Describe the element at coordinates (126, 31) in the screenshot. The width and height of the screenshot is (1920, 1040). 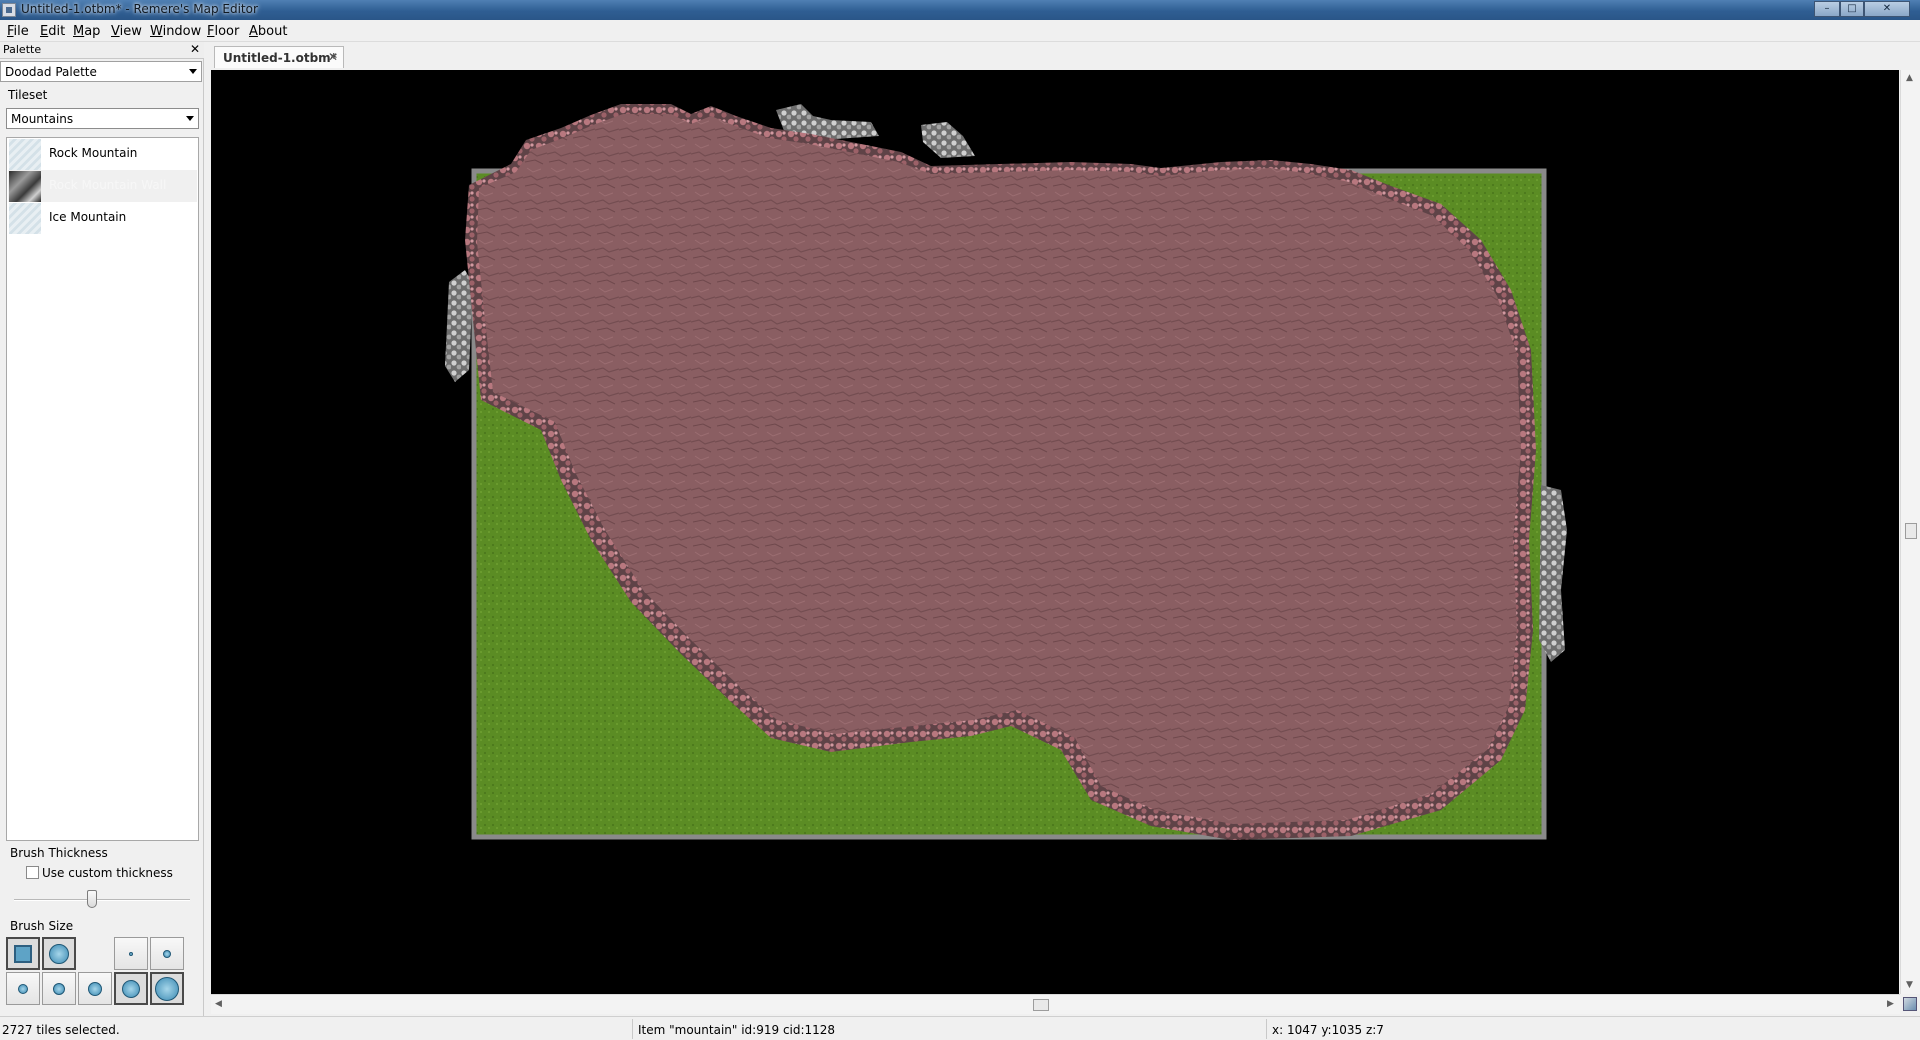
I see `menu-view: View` at that location.